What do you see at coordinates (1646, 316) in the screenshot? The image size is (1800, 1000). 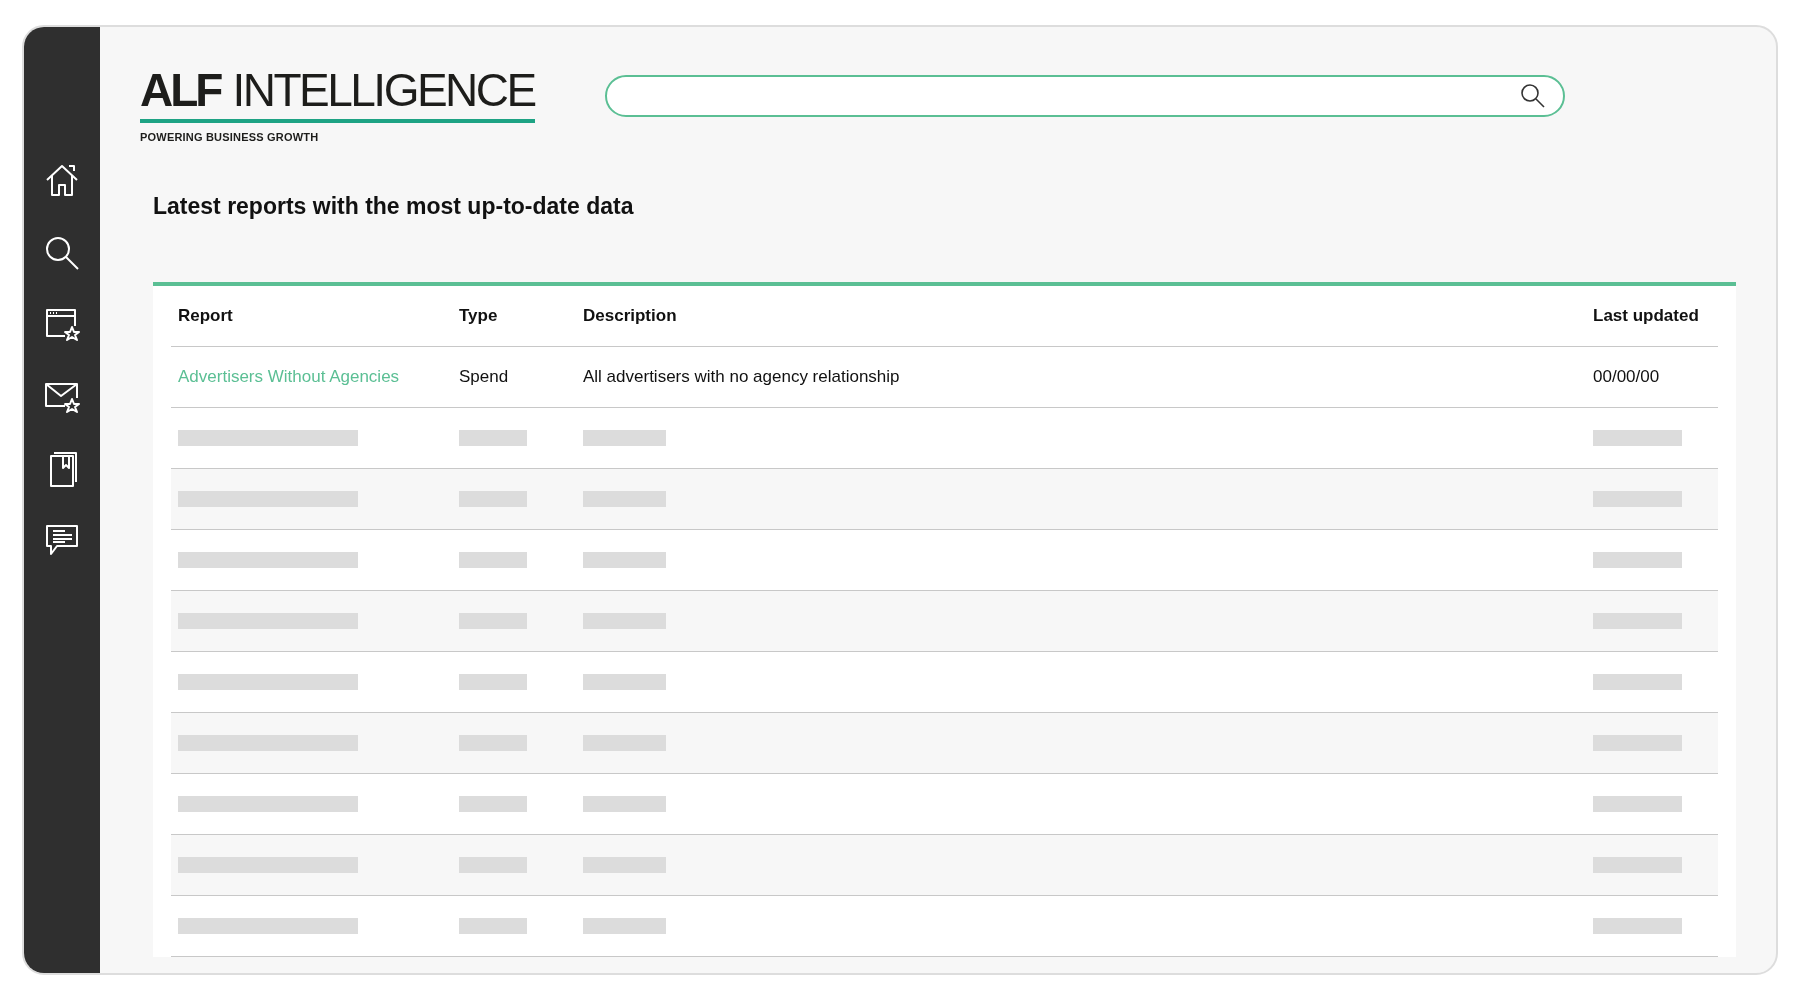 I see `column-header: Last updated` at bounding box center [1646, 316].